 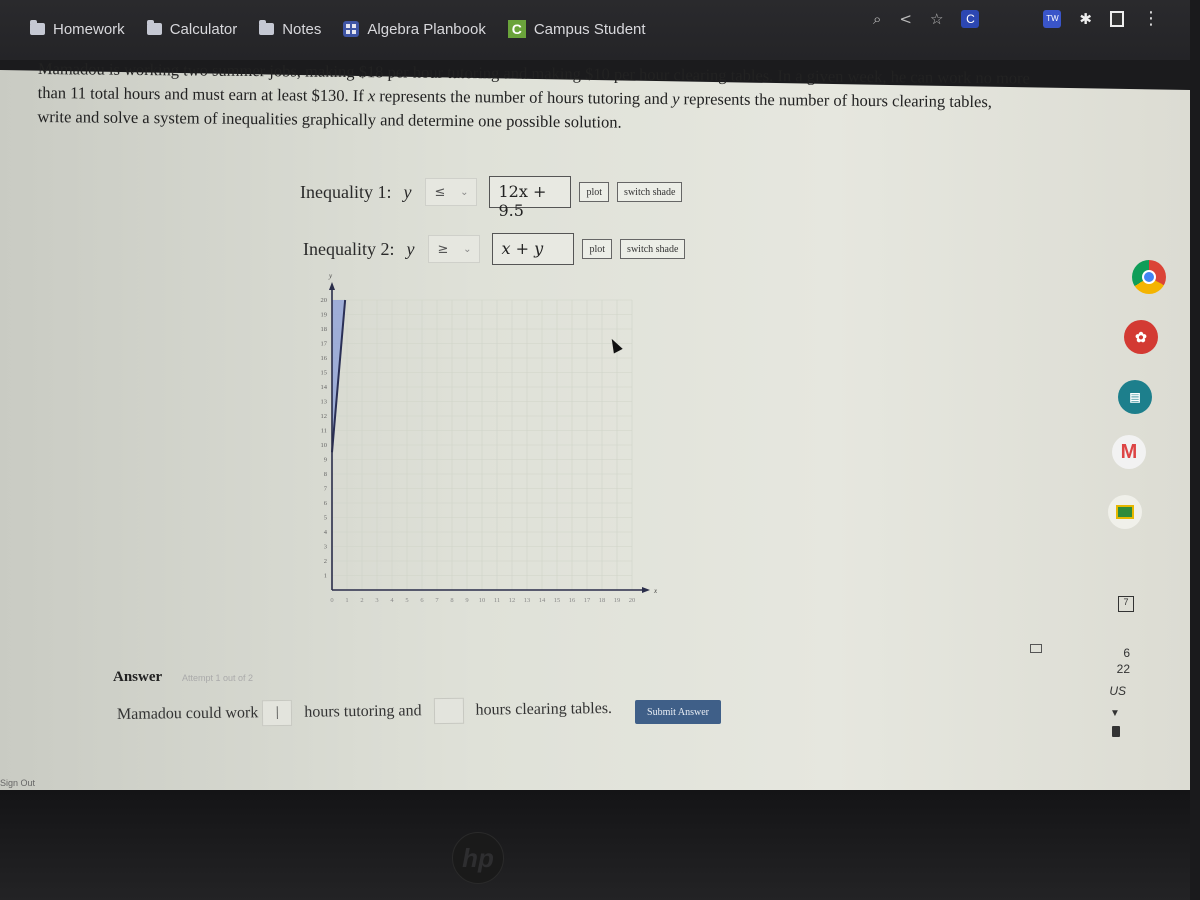 I want to click on bookmark-homework: Homework, so click(x=77, y=29).